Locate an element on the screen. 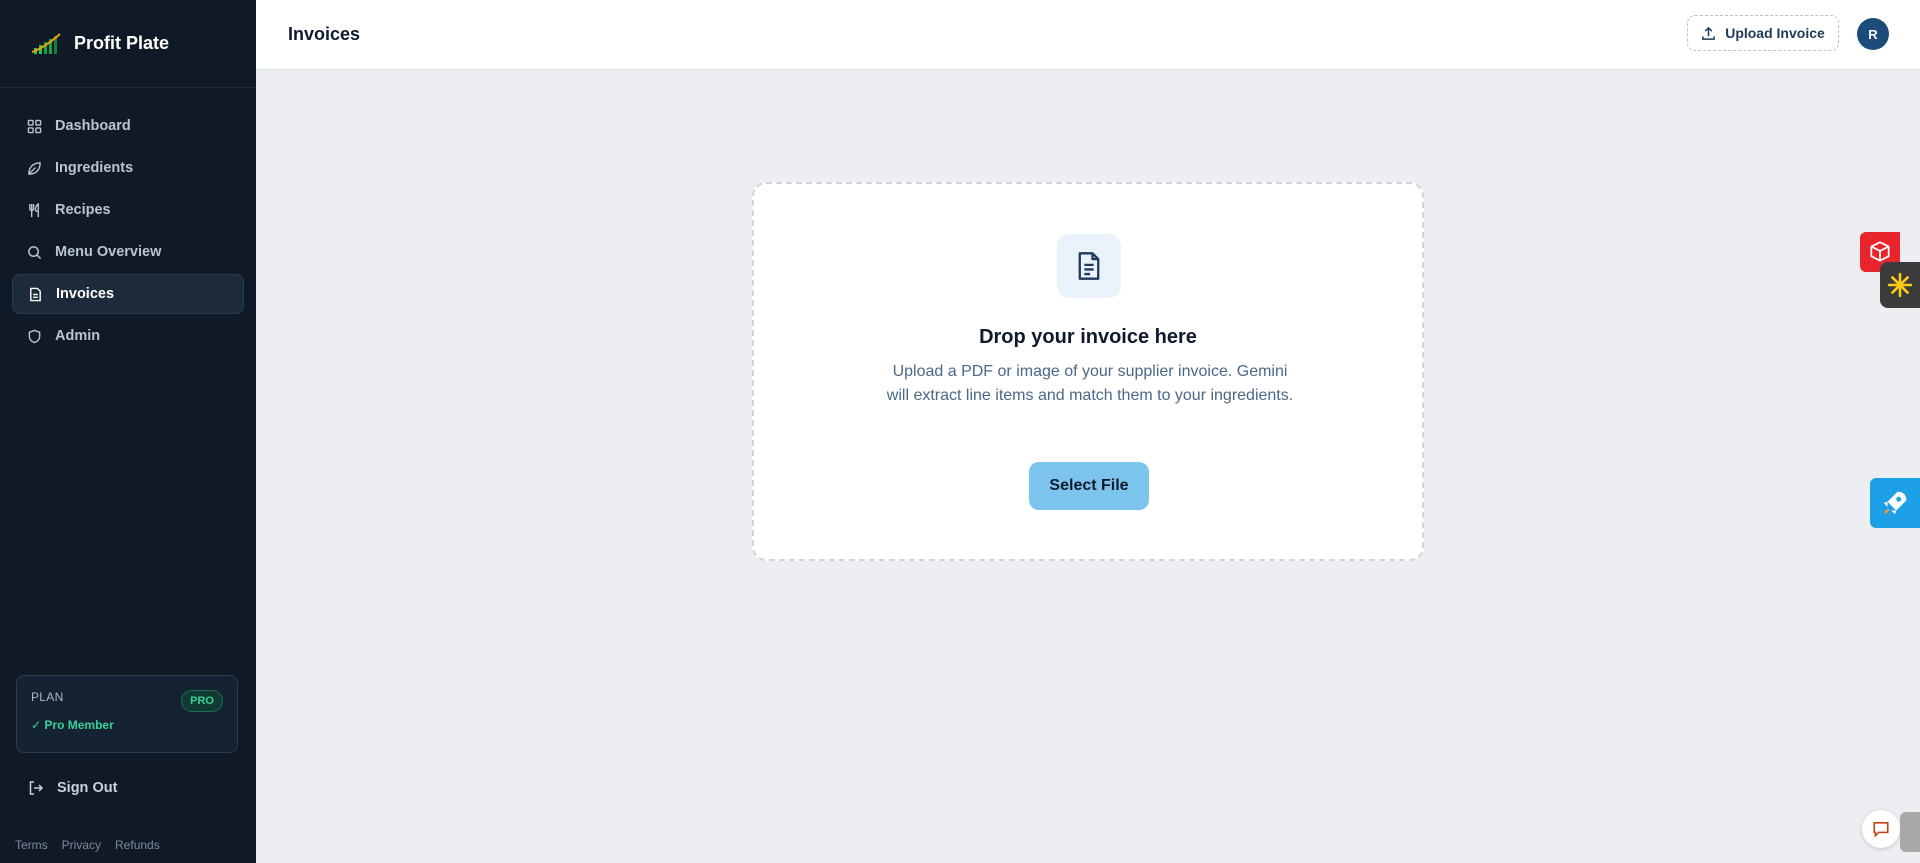 The height and width of the screenshot is (863, 1920). sidebar-item-ingredients: Ingredients is located at coordinates (128, 168).